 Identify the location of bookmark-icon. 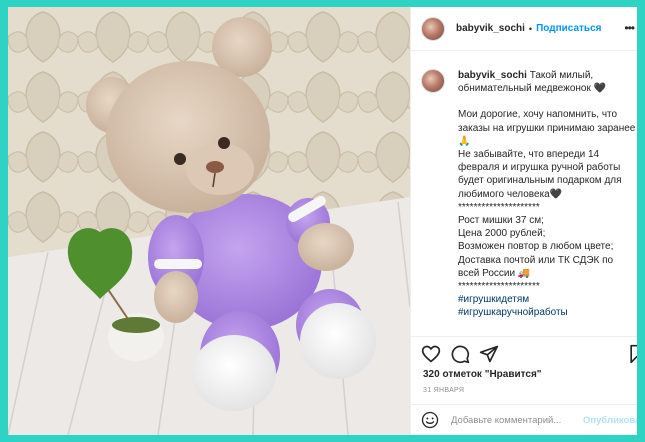
(632, 354).